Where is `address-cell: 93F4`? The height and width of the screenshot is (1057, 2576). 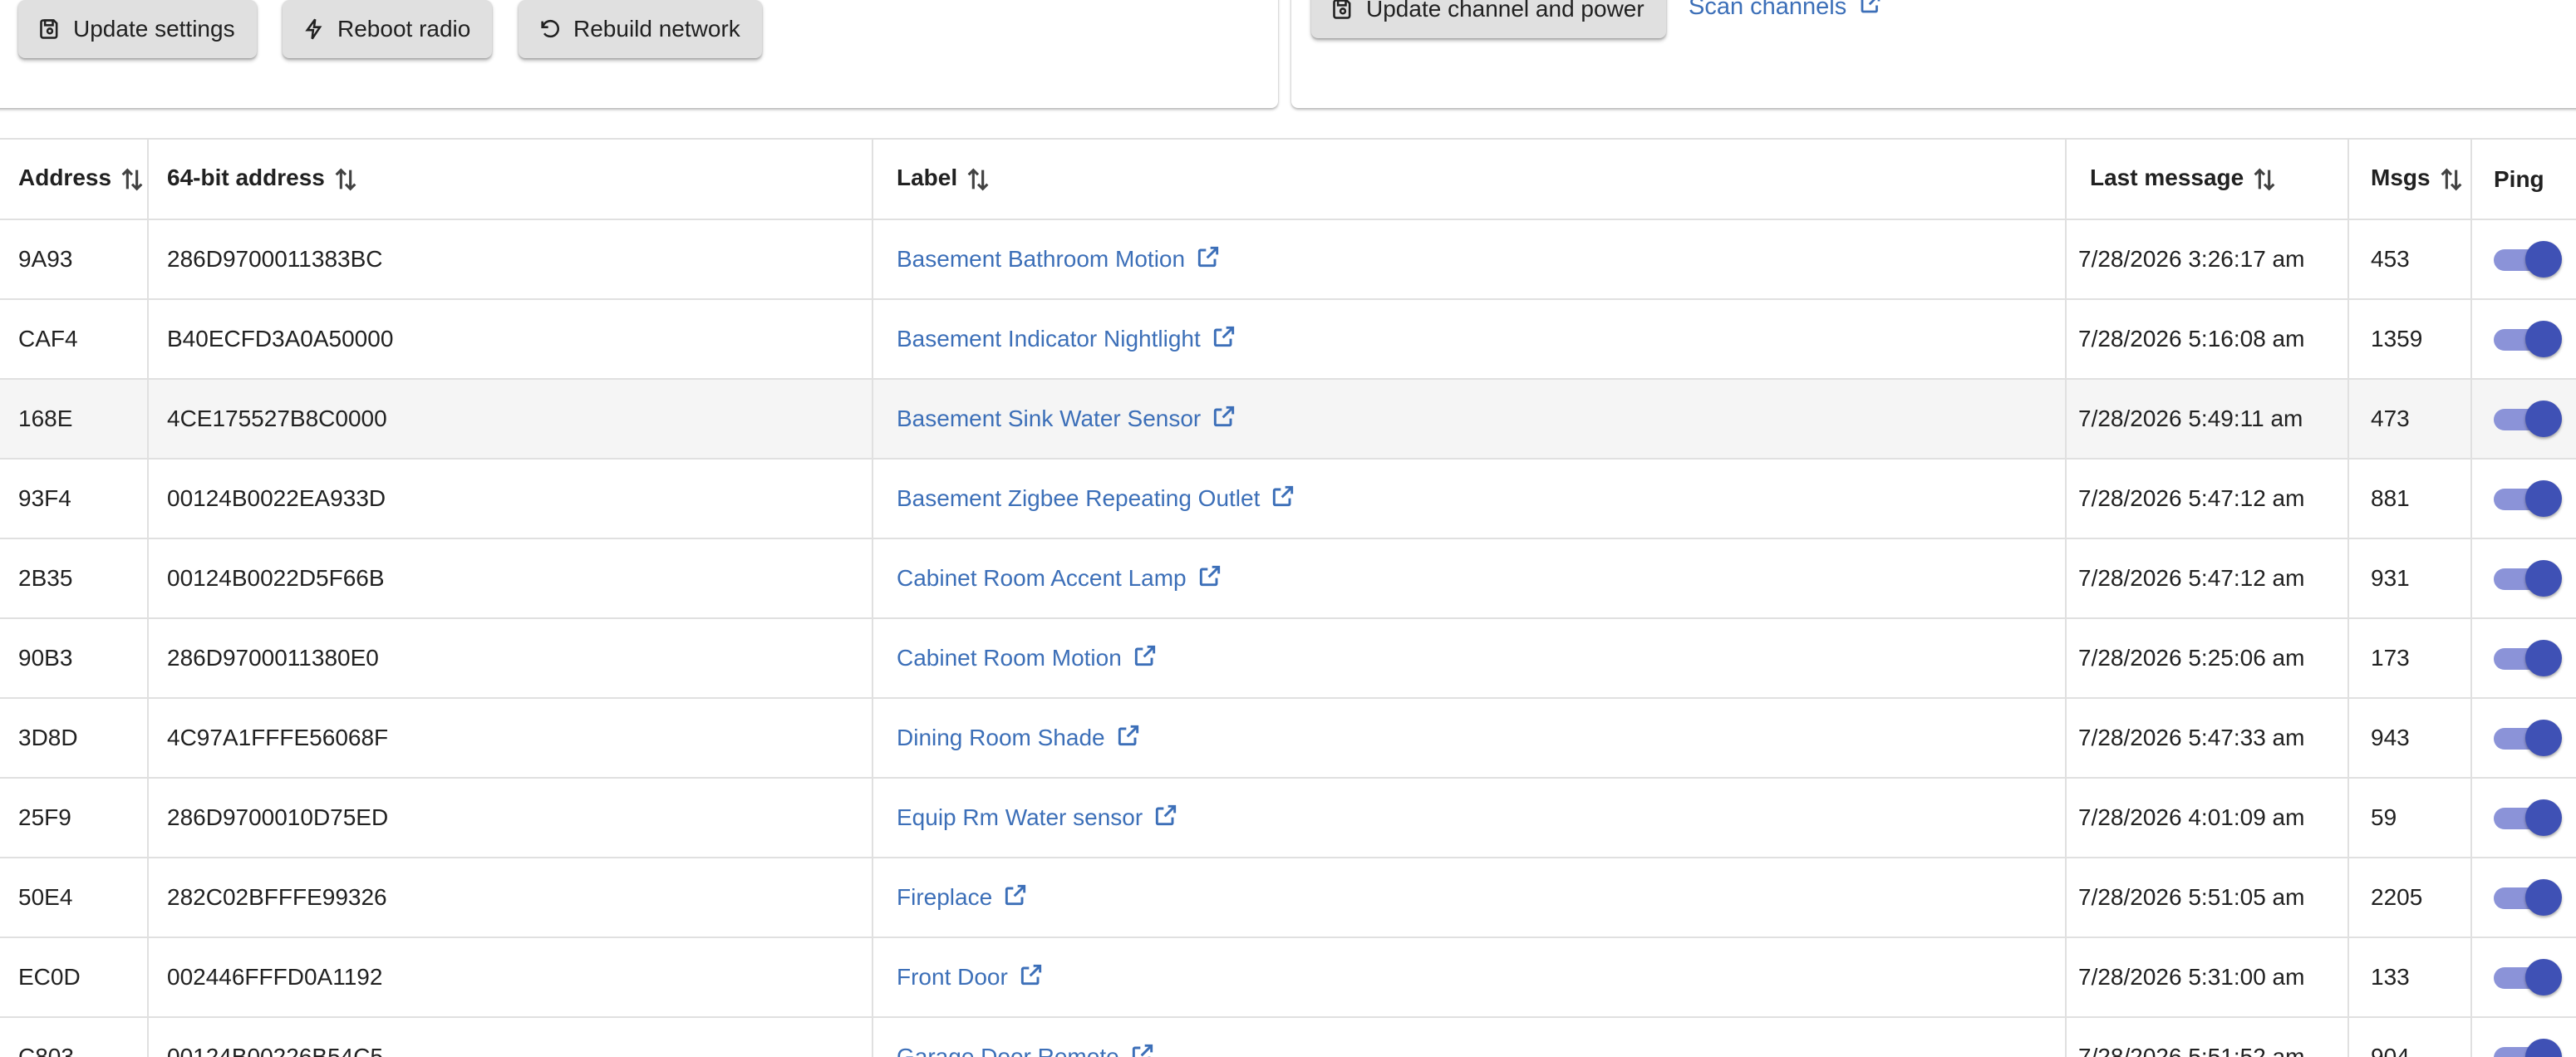
address-cell: 93F4 is located at coordinates (74, 499).